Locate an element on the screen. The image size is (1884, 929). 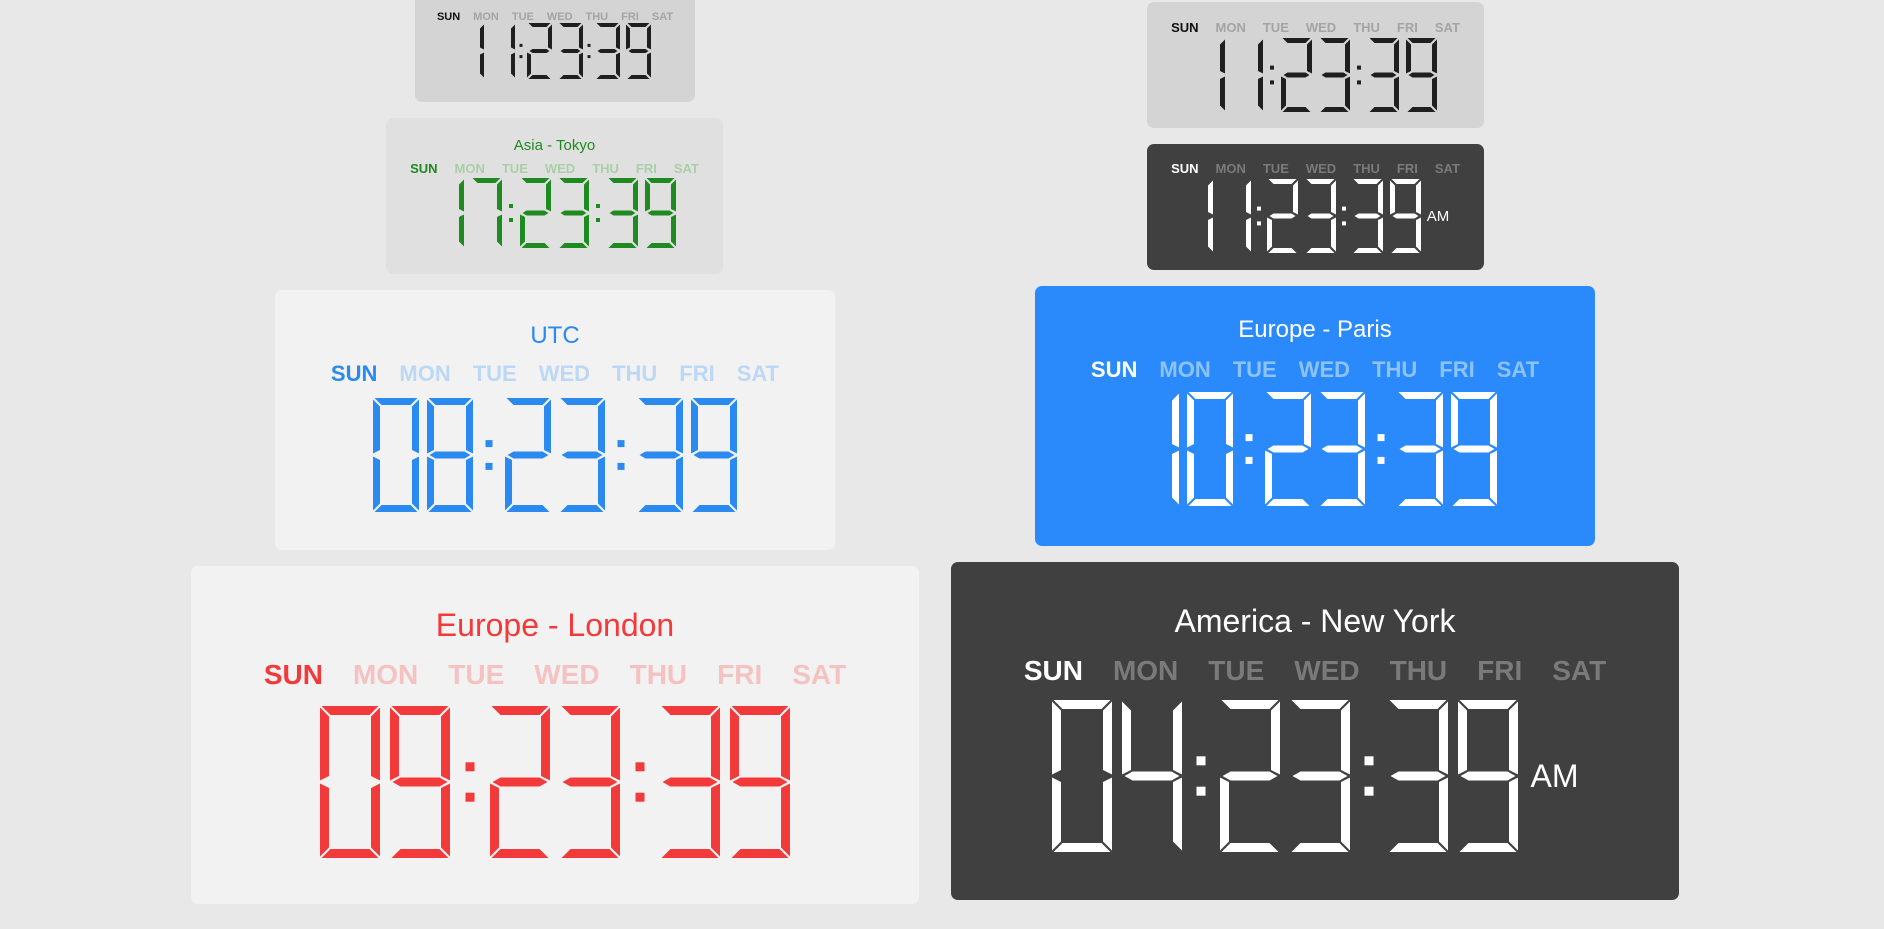
seconds-digits is located at coordinates (641, 213).